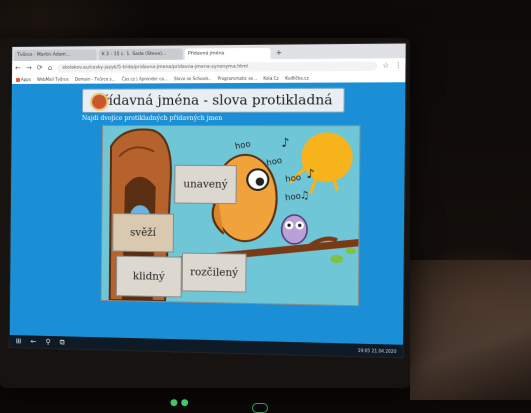 Image resolution: width=531 pixels, height=413 pixels. Describe the element at coordinates (23, 79) in the screenshot. I see `bookmark-item: Apps` at that location.